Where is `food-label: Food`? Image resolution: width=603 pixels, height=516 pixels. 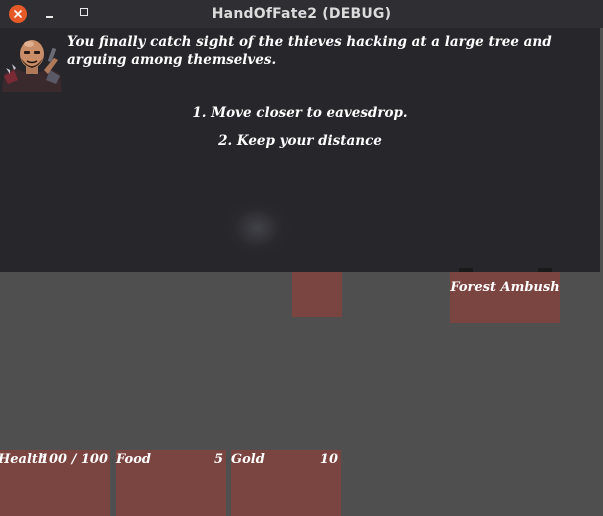 food-label: Food is located at coordinates (133, 459).